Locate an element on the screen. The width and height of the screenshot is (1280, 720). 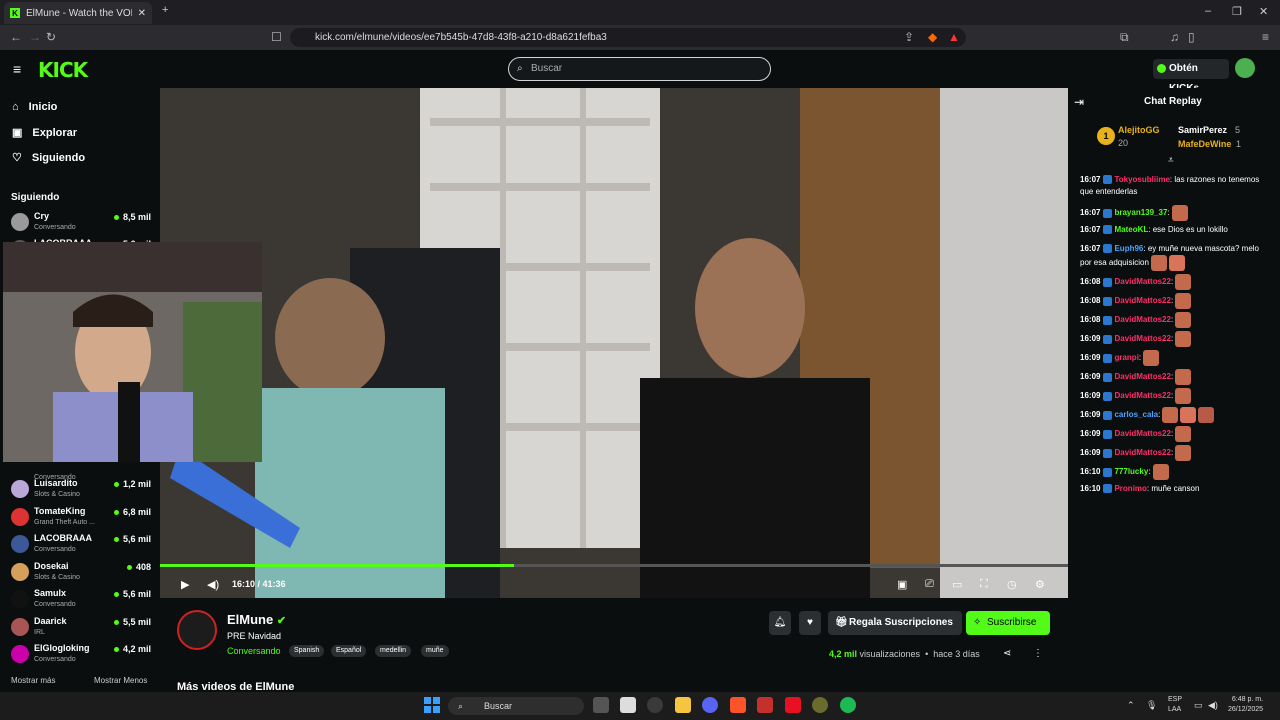
gift-subs-button: 🎁︎ Regala Suscripciones is located at coordinates (895, 623).